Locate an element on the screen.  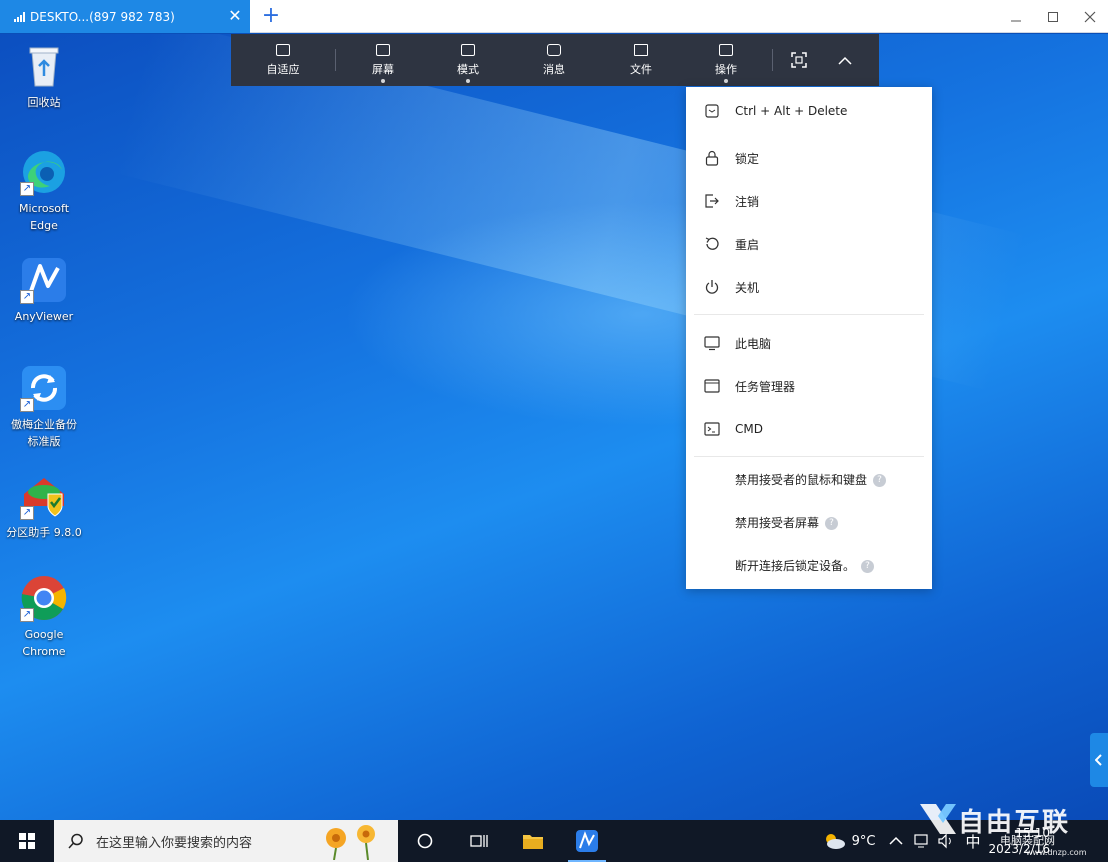
desktop-icon-label: 回收站 is located at coordinates (44, 102).